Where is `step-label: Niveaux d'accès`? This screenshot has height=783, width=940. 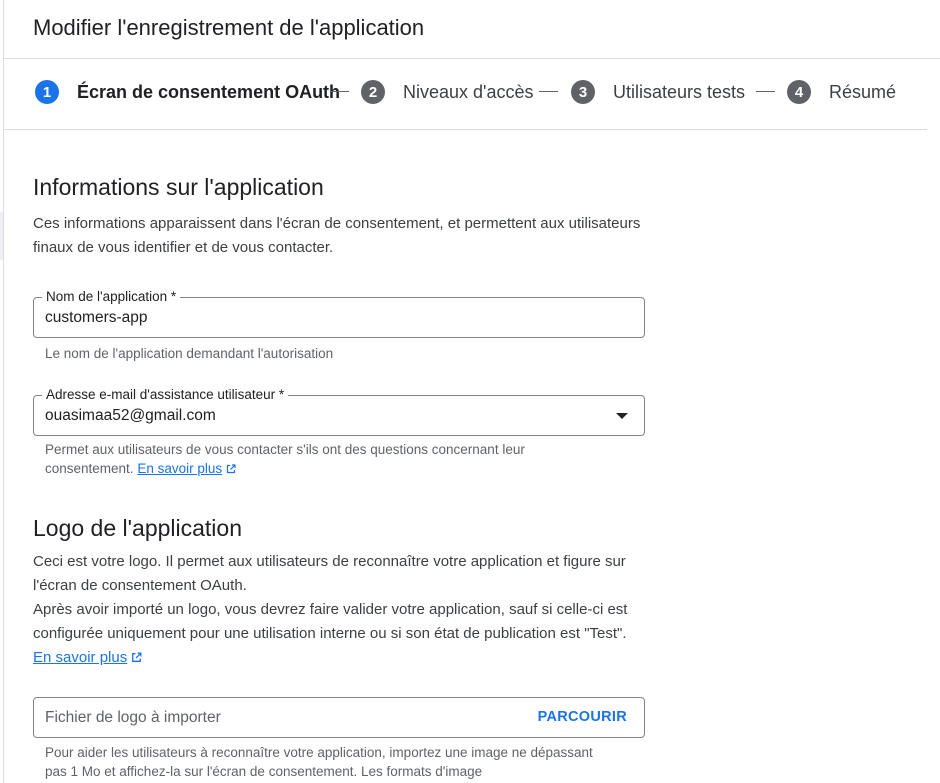
step-label: Niveaux d'accès is located at coordinates (468, 91).